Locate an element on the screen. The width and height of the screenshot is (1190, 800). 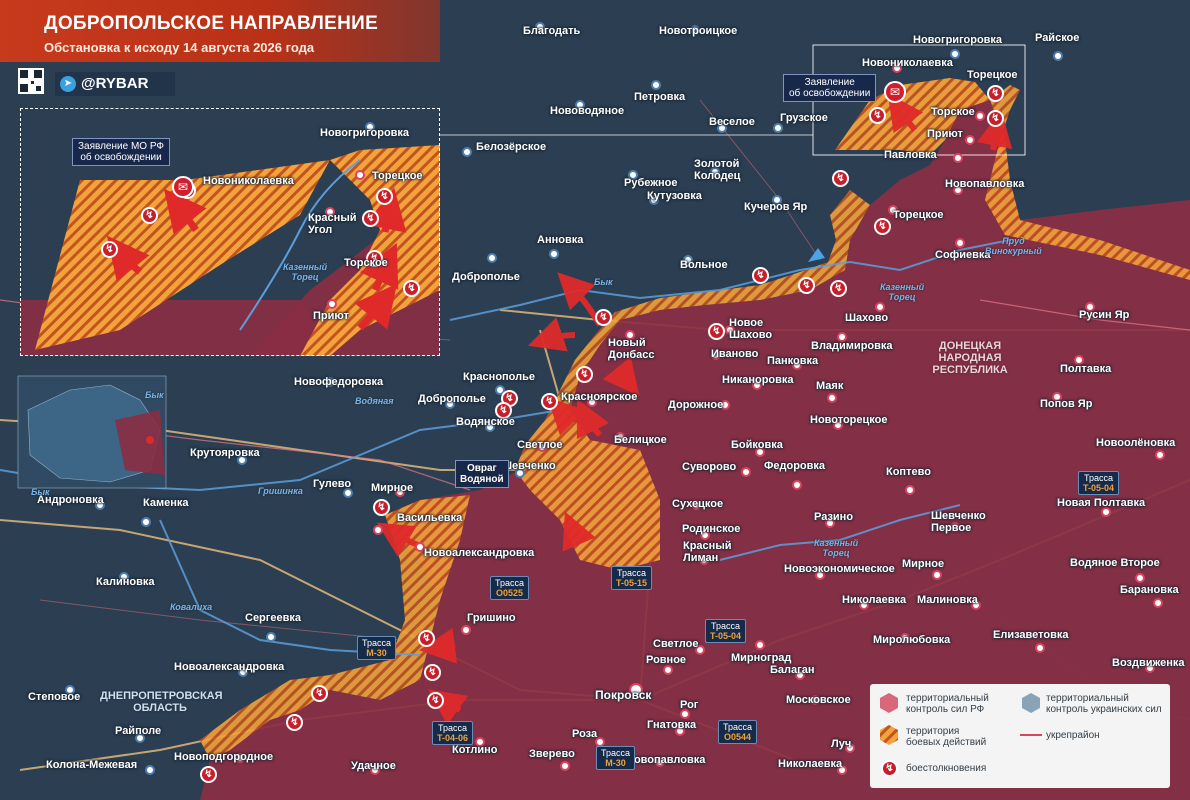
overview-minimap is located at coordinates (92, 432).